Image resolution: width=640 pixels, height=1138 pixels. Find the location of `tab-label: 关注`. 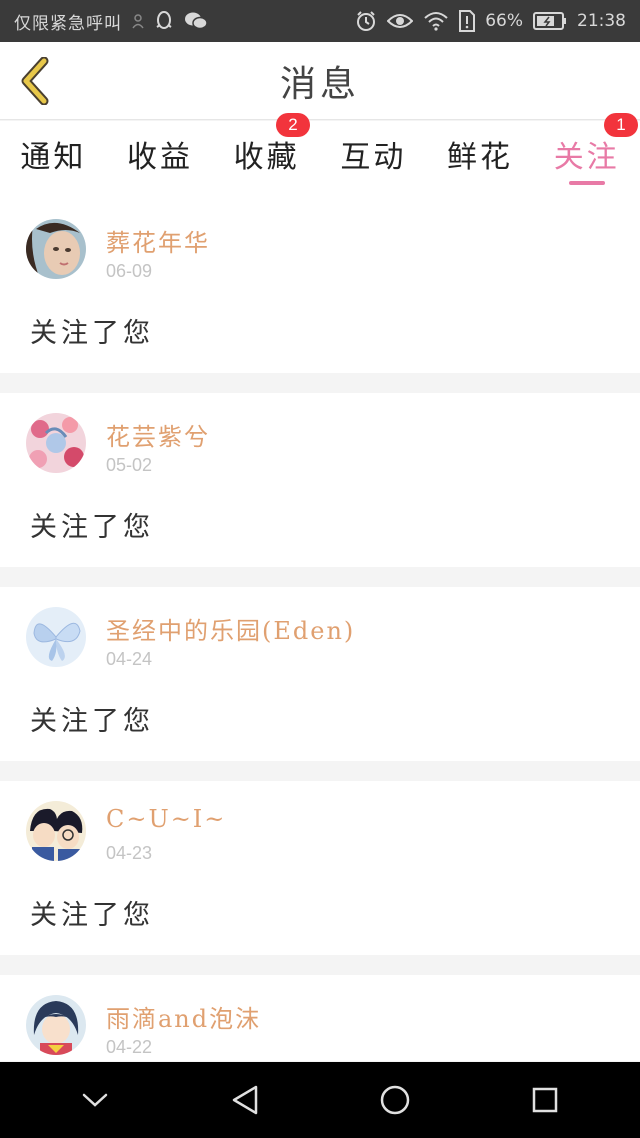

tab-label: 关注 is located at coordinates (586, 157).